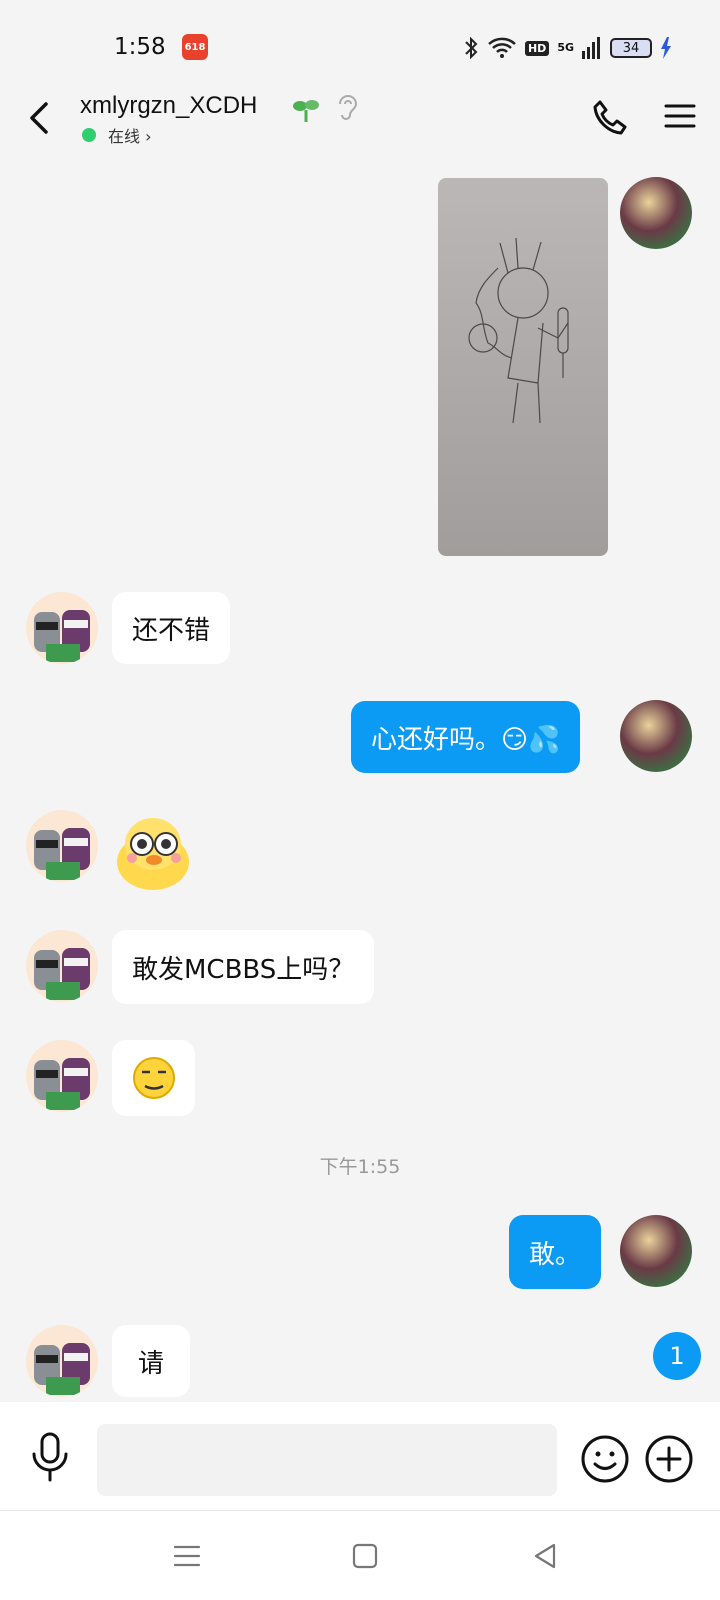 The height and width of the screenshot is (1600, 720). I want to click on duck-sticker, so click(153, 851).